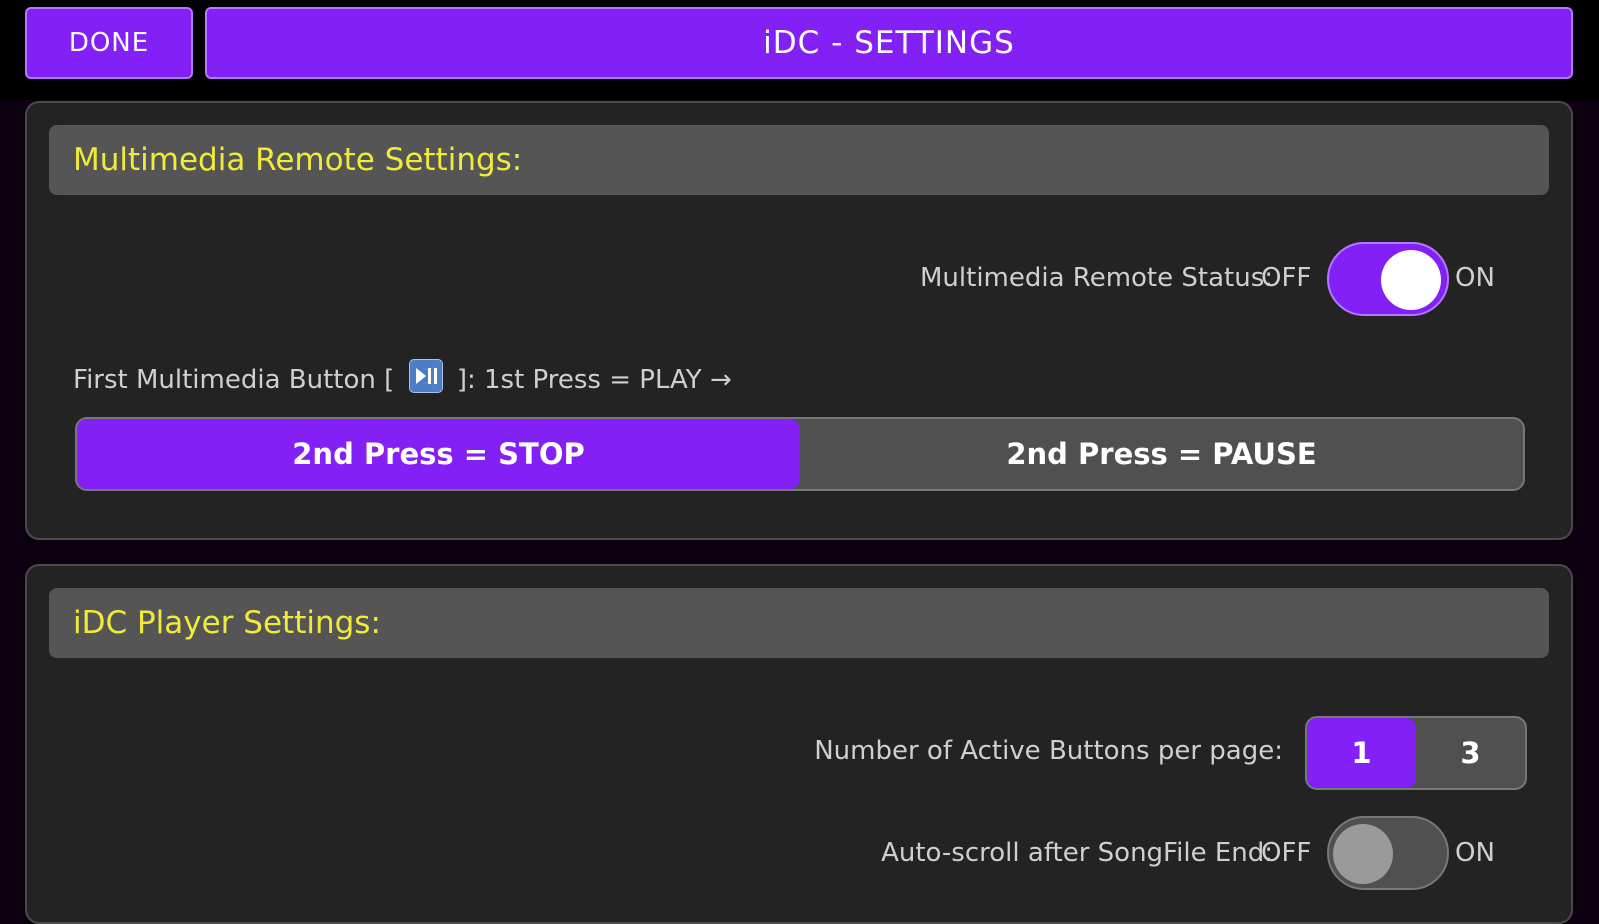 Image resolution: width=1599 pixels, height=924 pixels. What do you see at coordinates (234, 380) in the screenshot?
I see `first-button-prefix: First Multimedia Button [` at bounding box center [234, 380].